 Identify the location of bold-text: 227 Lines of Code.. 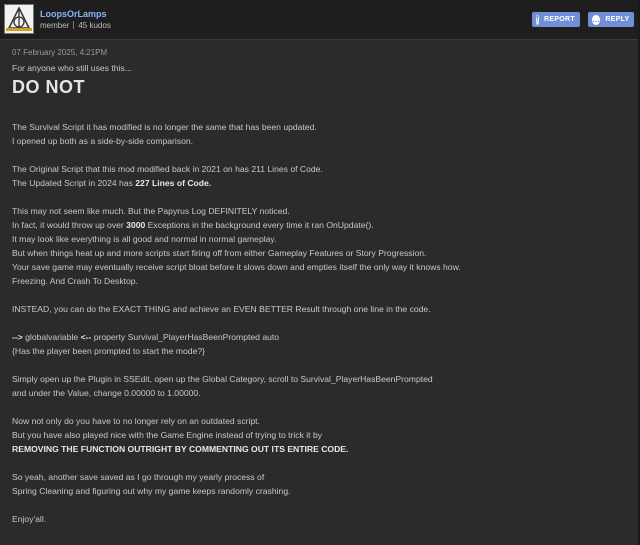
(173, 183).